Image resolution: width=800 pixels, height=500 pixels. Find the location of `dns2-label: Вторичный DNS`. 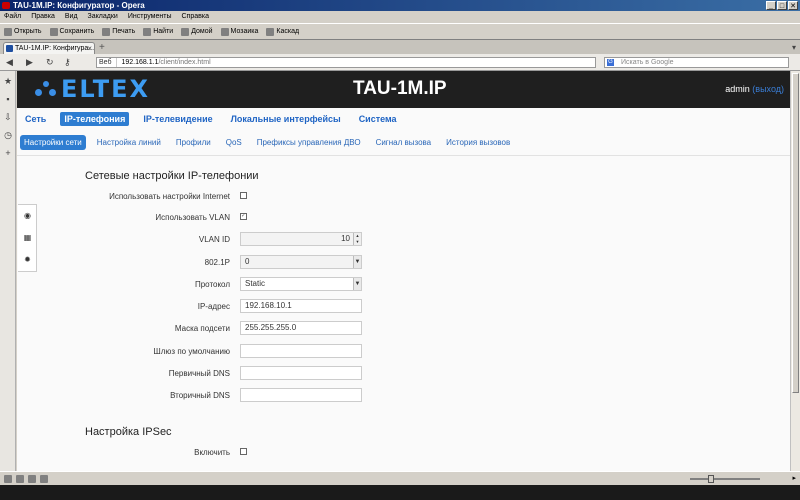

dns2-label: Вторичный DNS is located at coordinates (200, 395).